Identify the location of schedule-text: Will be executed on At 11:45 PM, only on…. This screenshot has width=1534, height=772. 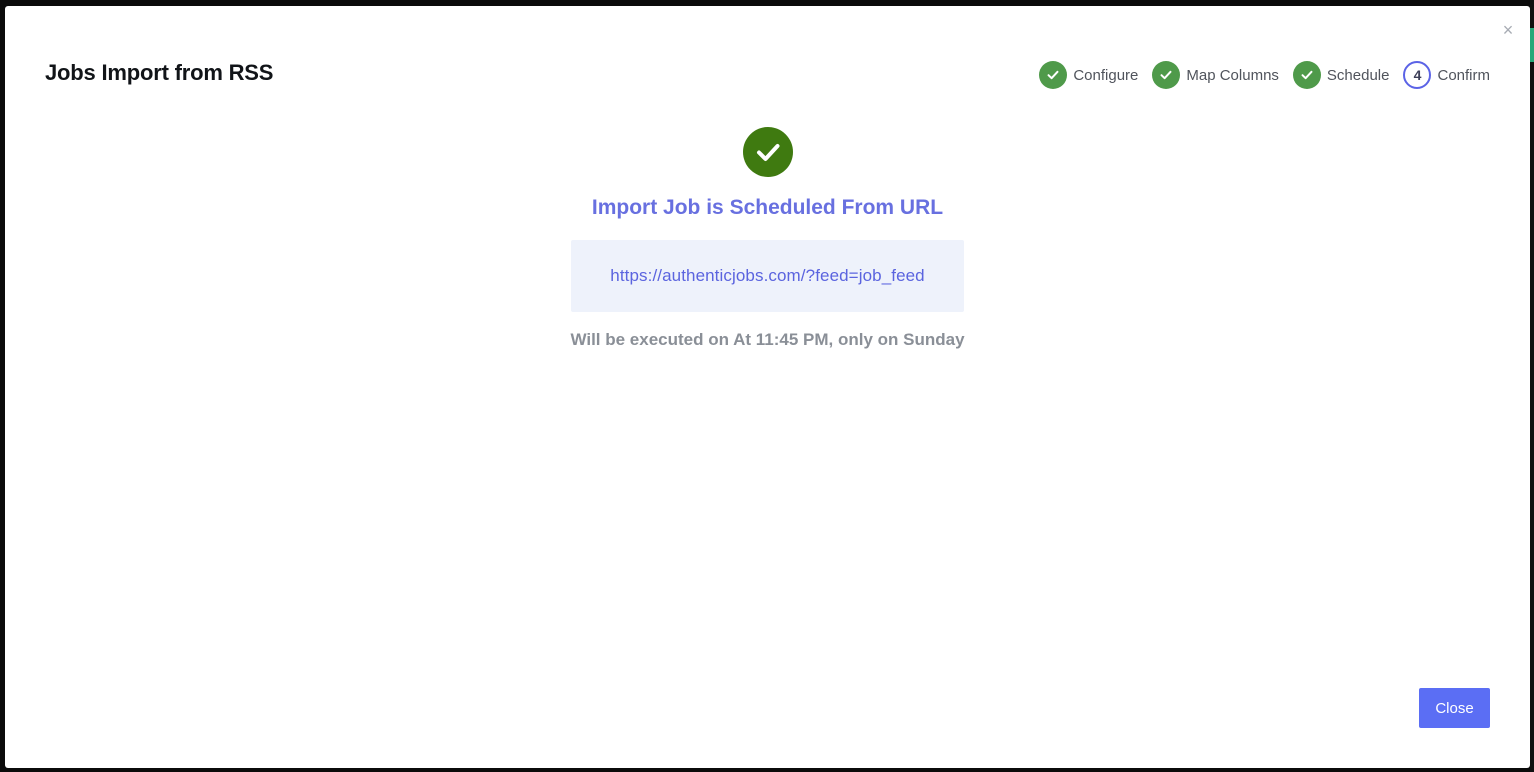
(767, 339).